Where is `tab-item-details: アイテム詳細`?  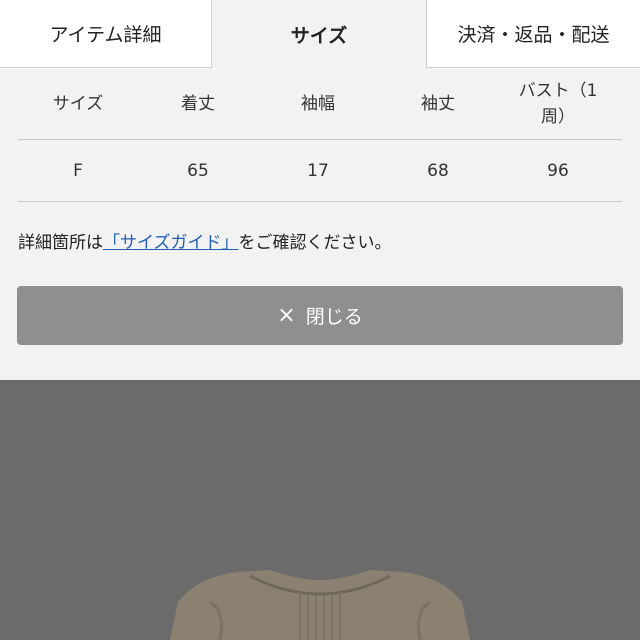 tab-item-details: アイテム詳細 is located at coordinates (106, 34).